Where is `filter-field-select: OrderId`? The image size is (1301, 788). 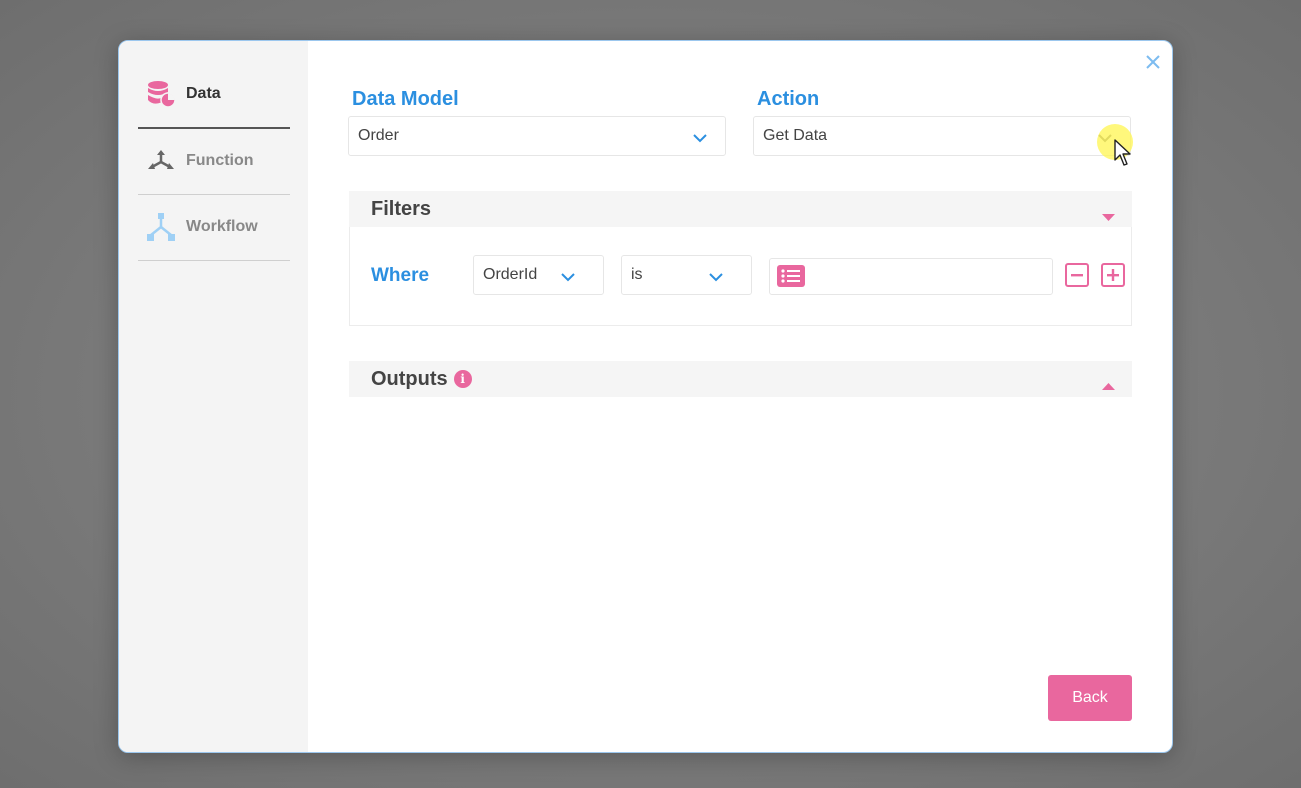
filter-field-select: OrderId is located at coordinates (538, 275).